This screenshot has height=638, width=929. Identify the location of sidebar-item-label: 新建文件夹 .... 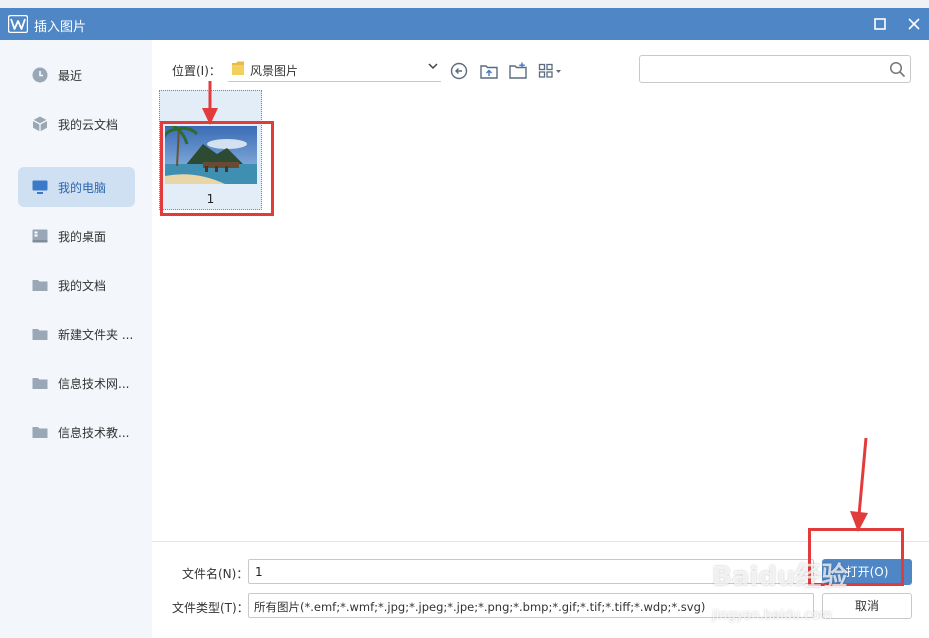
(96, 334).